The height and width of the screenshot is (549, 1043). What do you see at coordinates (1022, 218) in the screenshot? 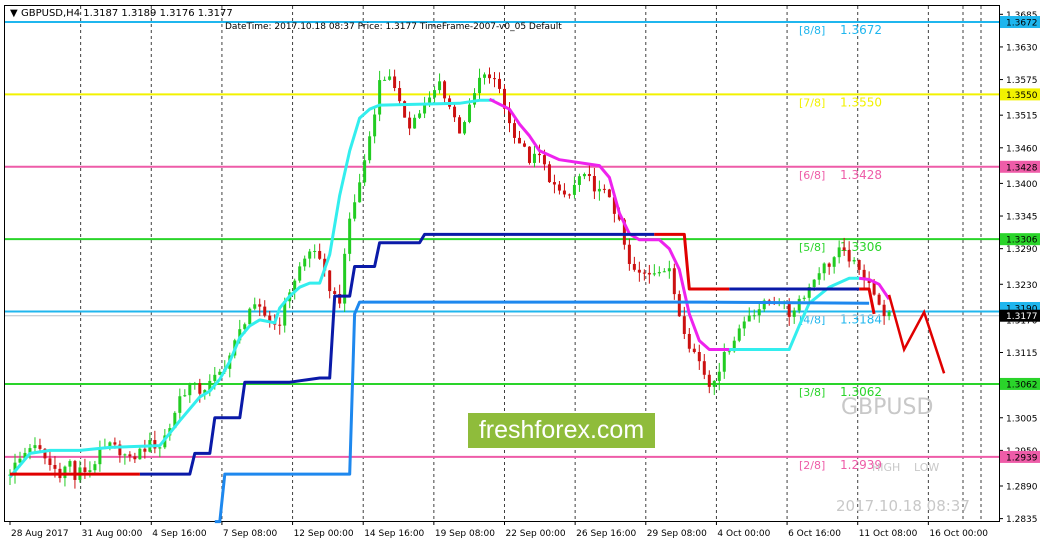
I see `y-tick-label: 1.3345` at bounding box center [1022, 218].